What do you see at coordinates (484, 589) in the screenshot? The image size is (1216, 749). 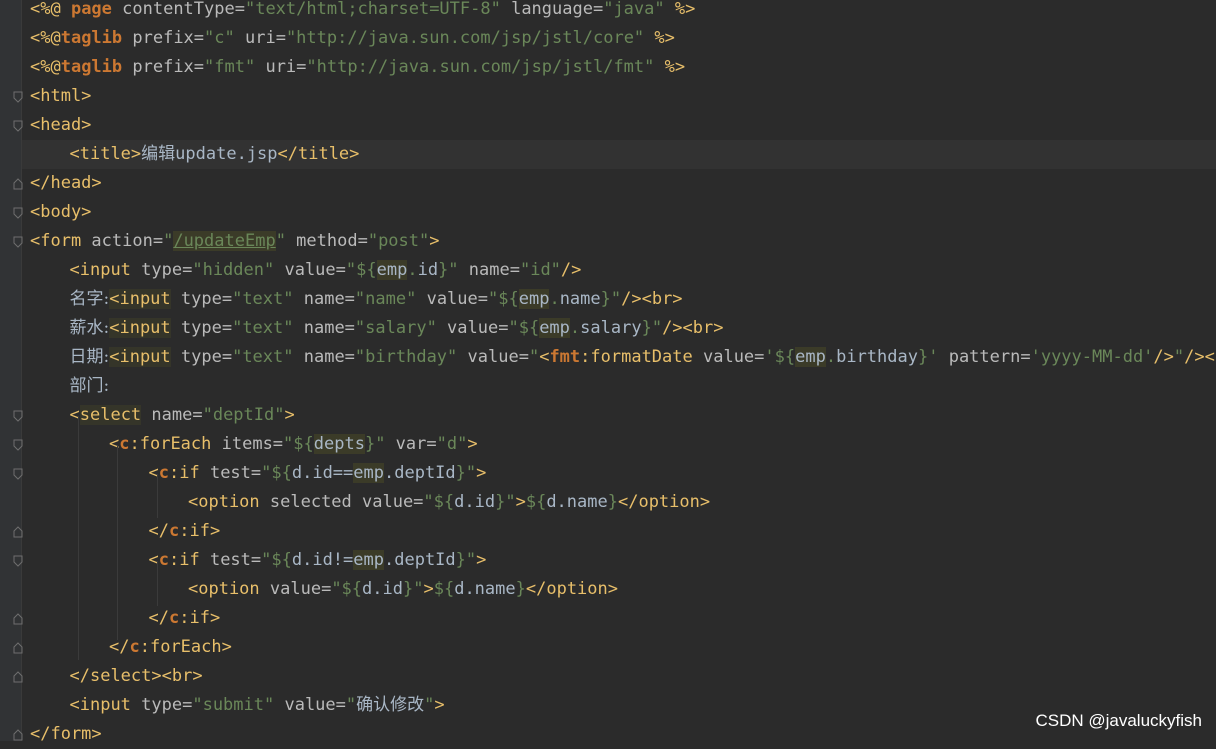 I see `code-token: d.name` at bounding box center [484, 589].